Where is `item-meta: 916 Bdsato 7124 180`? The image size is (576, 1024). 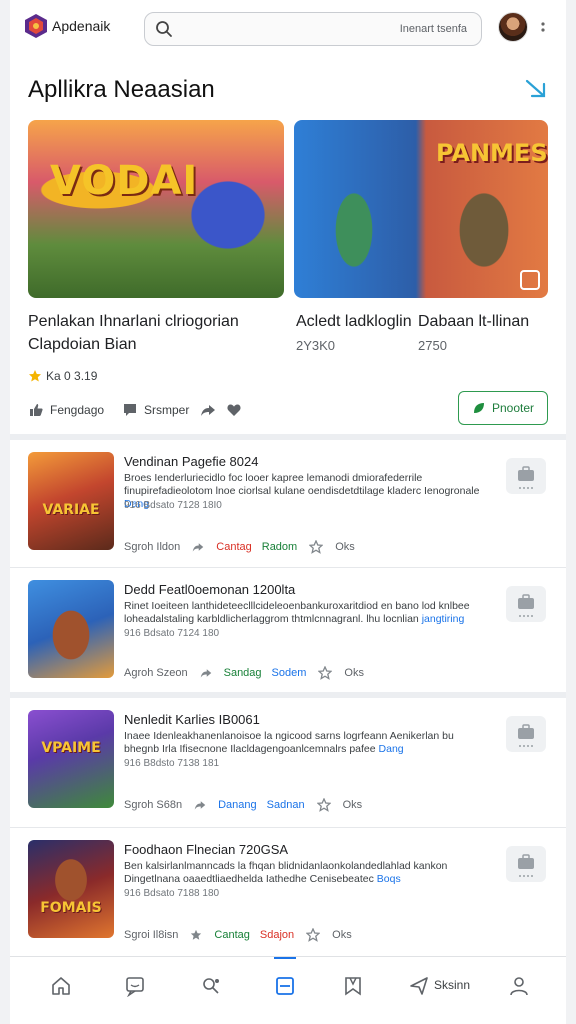
item-meta: 916 Bdsato 7124 180 is located at coordinates (172, 633).